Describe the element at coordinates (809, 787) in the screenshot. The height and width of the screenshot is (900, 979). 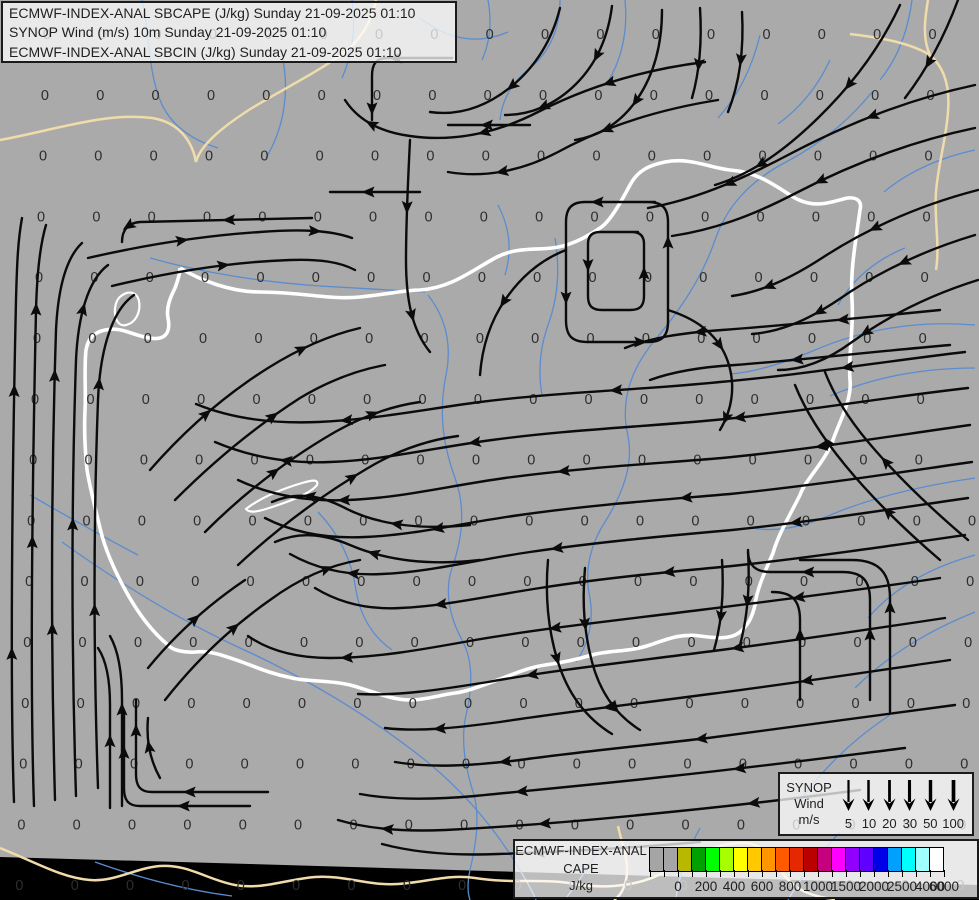
I see `wind-legend-source: SYNOP` at that location.